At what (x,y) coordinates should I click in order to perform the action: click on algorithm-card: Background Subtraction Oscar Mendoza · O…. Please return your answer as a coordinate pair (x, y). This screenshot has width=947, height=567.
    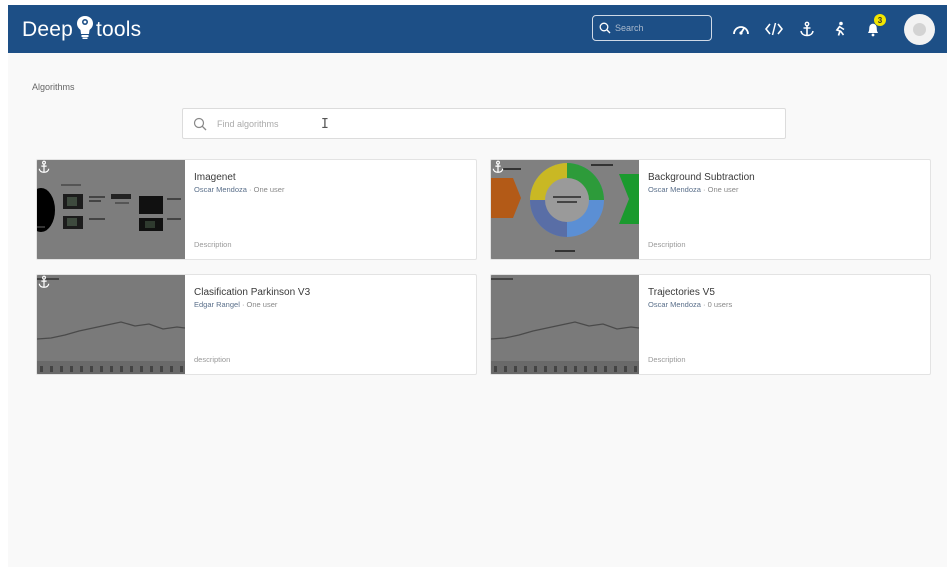
    Looking at the image, I should click on (710, 209).